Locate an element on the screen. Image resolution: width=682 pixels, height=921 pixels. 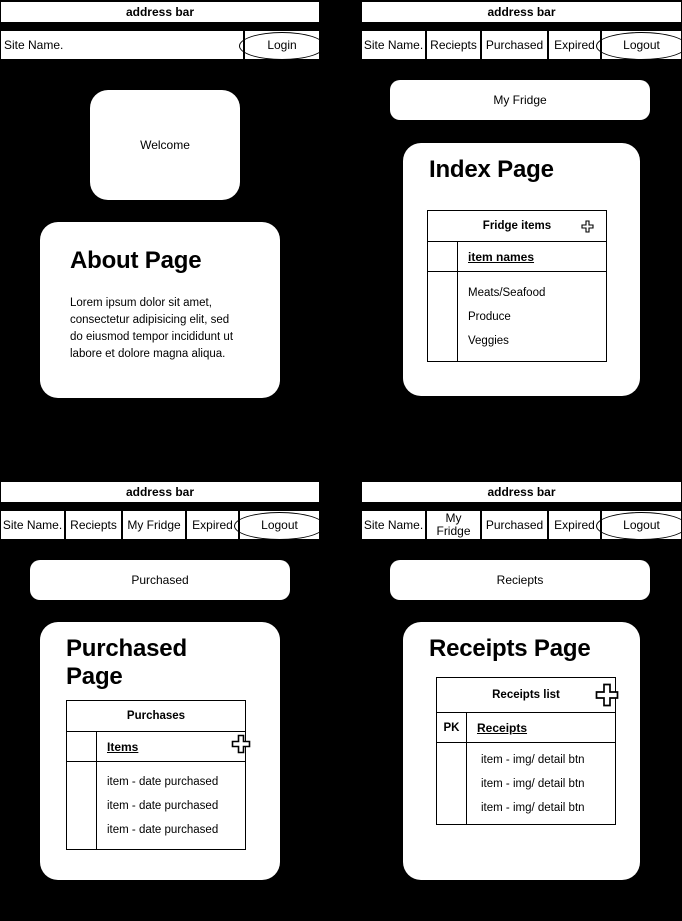
index-page-title: Index Page is located at coordinates (491, 169).